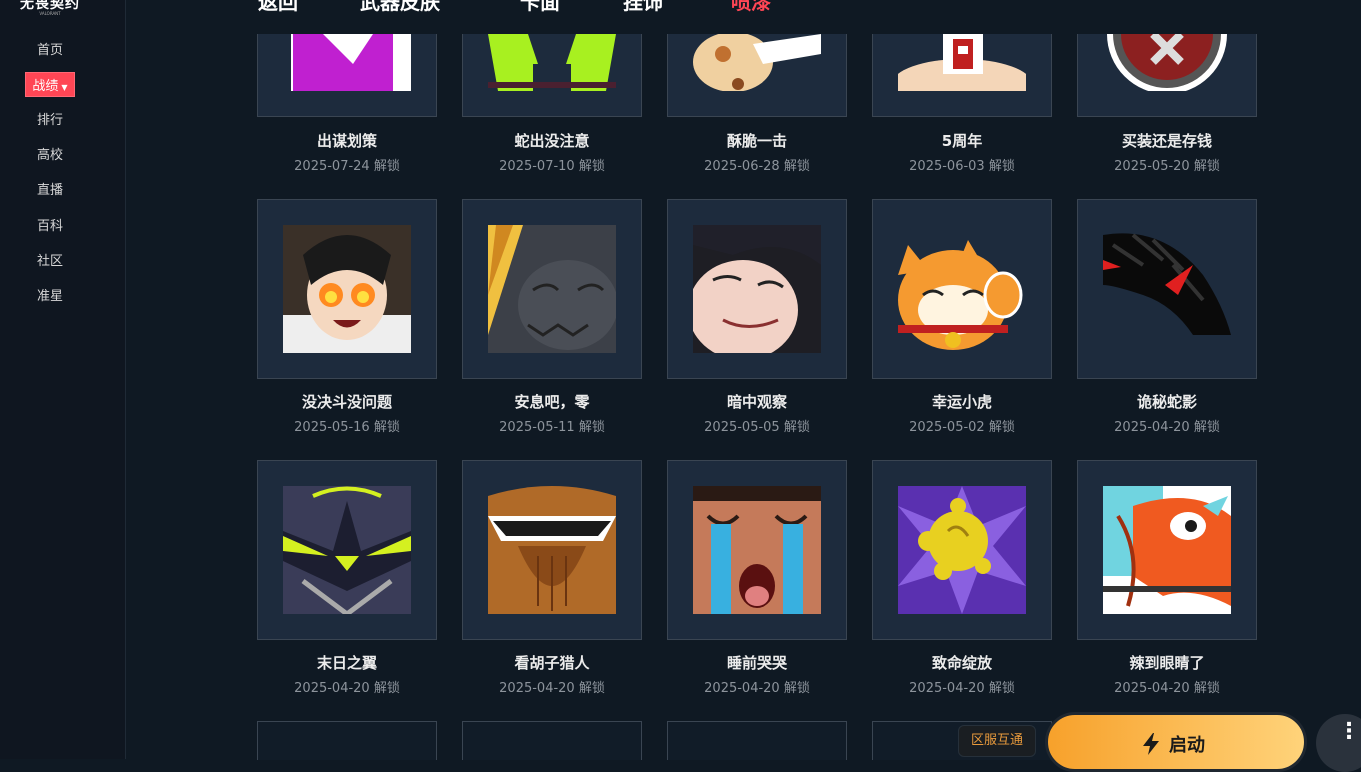 This screenshot has width=1361, height=772. Describe the element at coordinates (346, 402) in the screenshot. I see `spray-title: 没决斗没问题` at that location.